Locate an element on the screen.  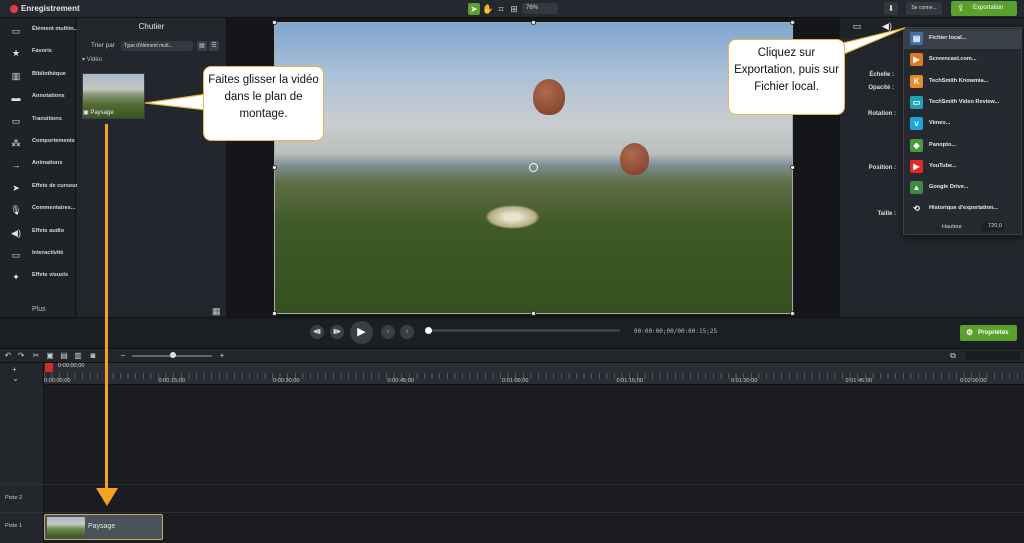
scrub-knob is located at coordinates (428, 330).